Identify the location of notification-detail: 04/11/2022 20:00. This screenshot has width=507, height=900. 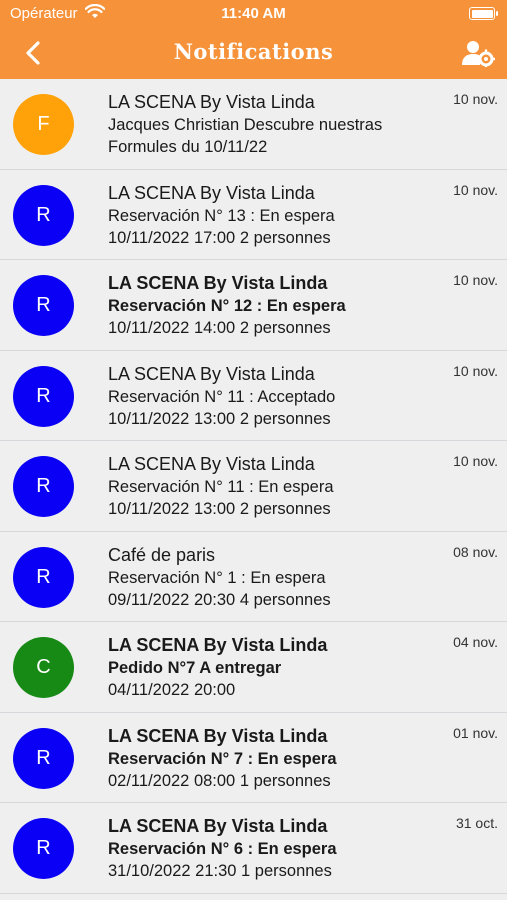
(172, 690).